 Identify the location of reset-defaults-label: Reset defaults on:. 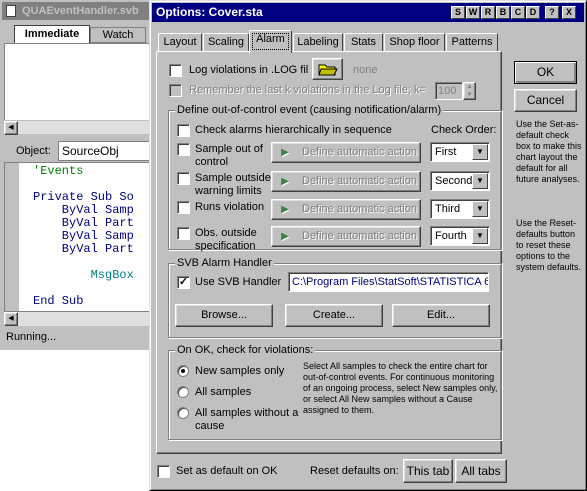
(354, 471).